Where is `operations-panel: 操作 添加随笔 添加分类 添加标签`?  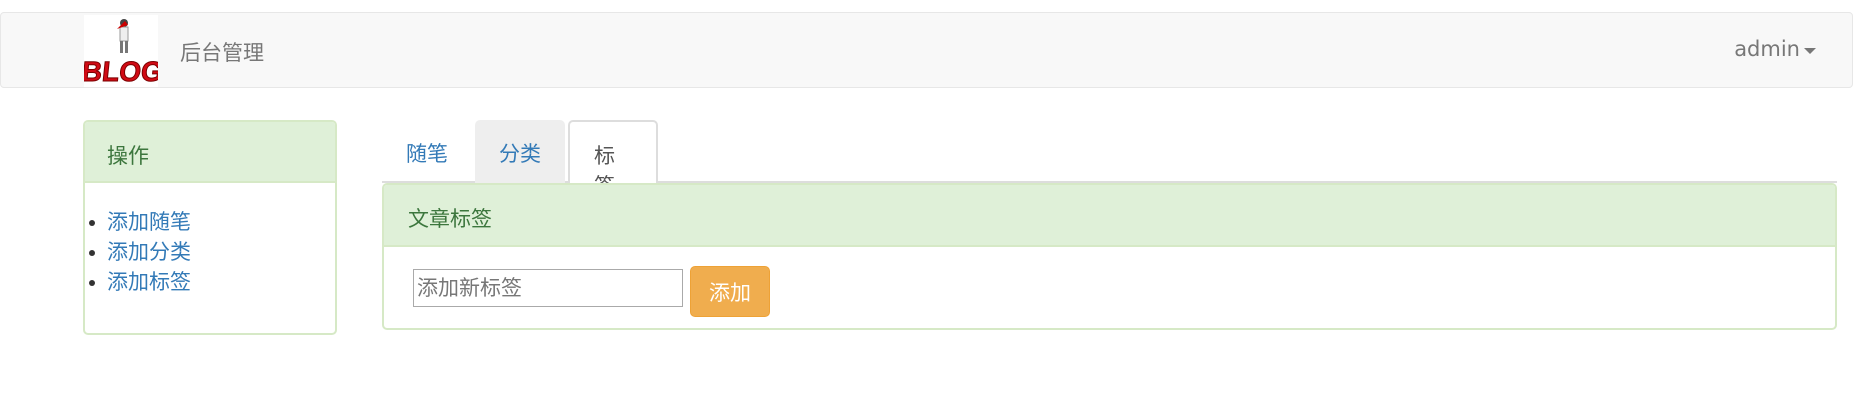 operations-panel: 操作 添加随笔 添加分类 添加标签 is located at coordinates (210, 227).